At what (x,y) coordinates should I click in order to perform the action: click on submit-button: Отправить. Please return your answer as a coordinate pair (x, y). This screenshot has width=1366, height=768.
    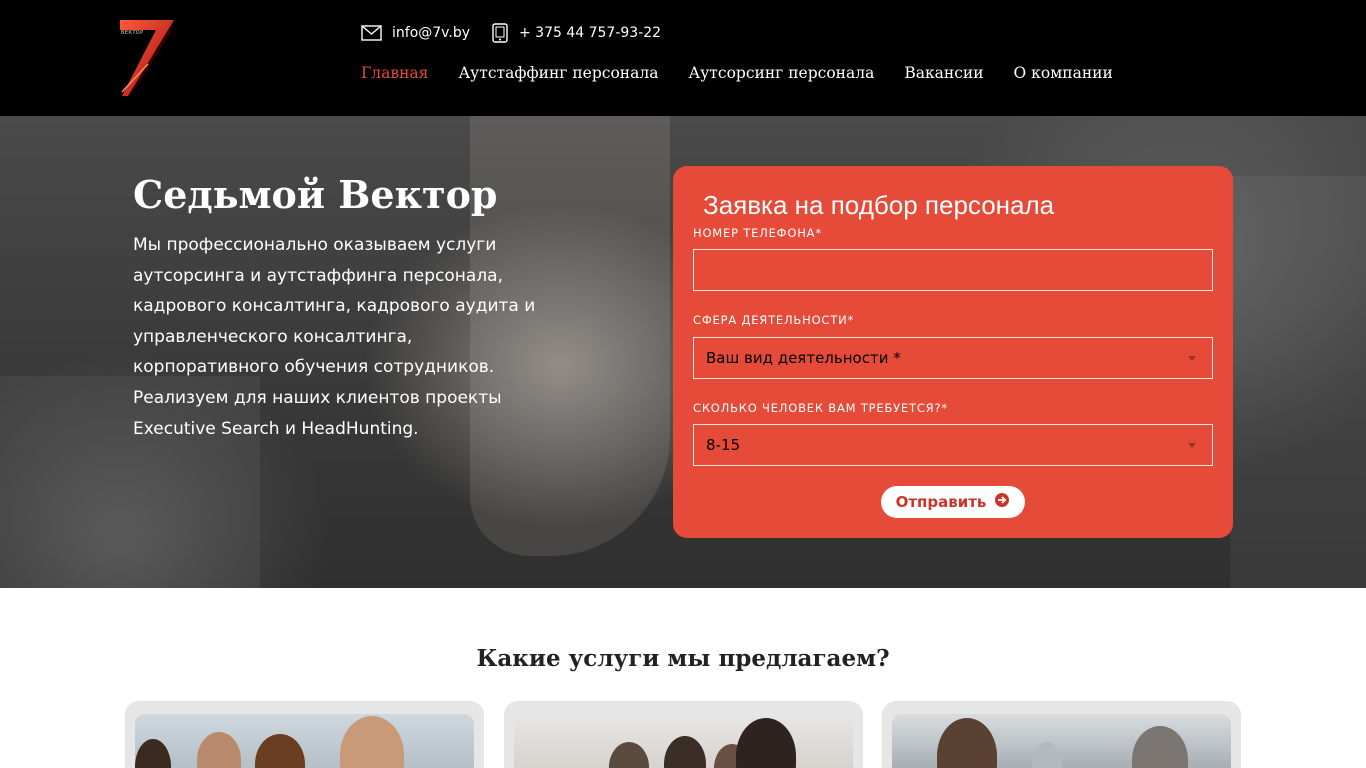
    Looking at the image, I should click on (953, 502).